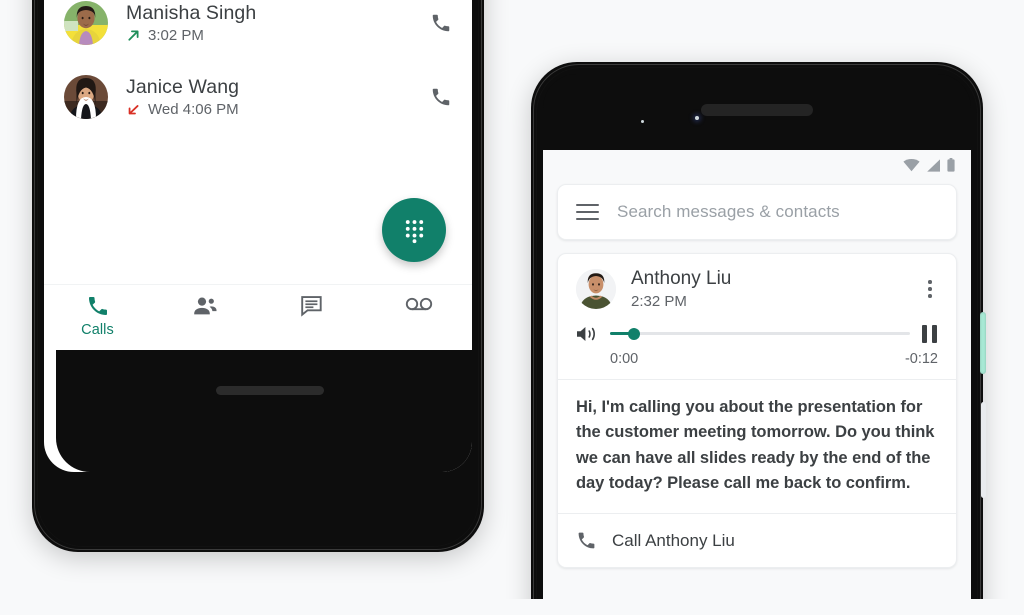  What do you see at coordinates (133, 35) in the screenshot?
I see `arrow-up-right-icon` at bounding box center [133, 35].